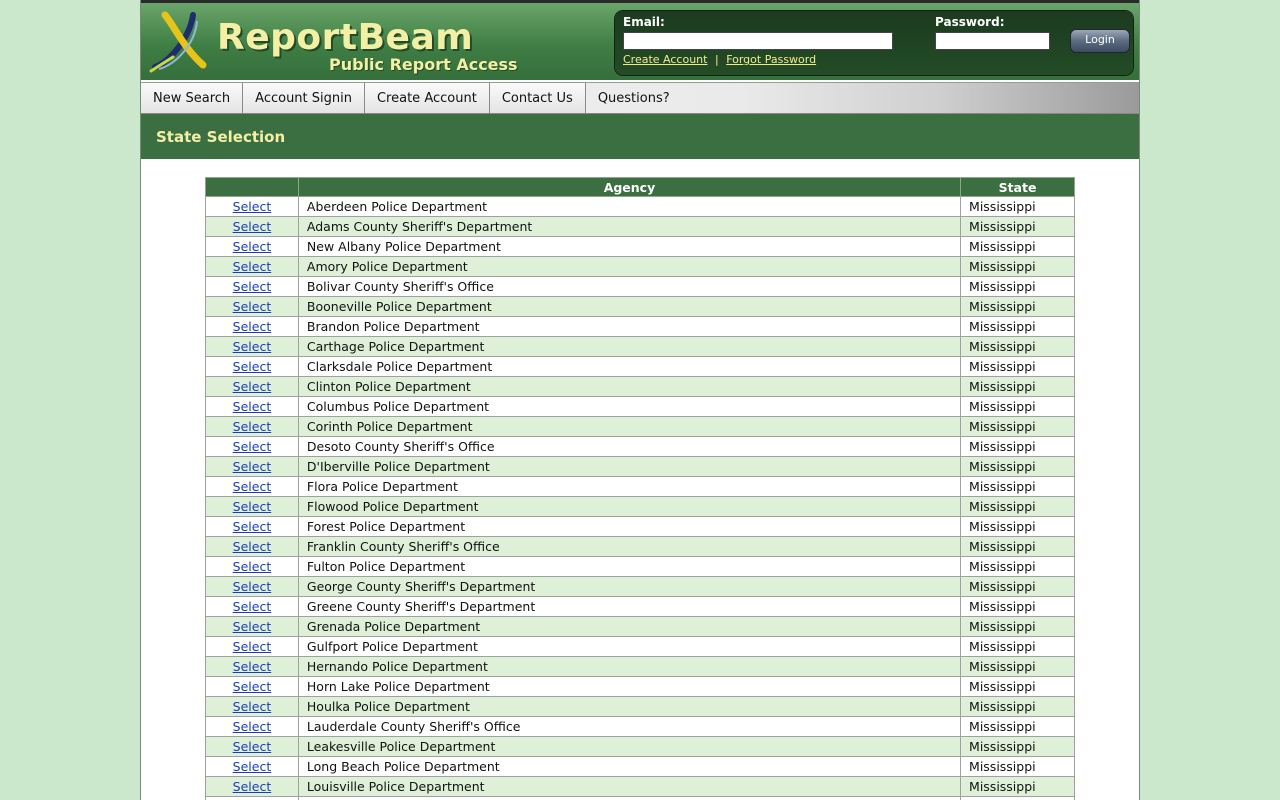 Image resolution: width=1280 pixels, height=800 pixels. Describe the element at coordinates (423, 64) in the screenshot. I see `brand-tagline: Public Report Access` at that location.